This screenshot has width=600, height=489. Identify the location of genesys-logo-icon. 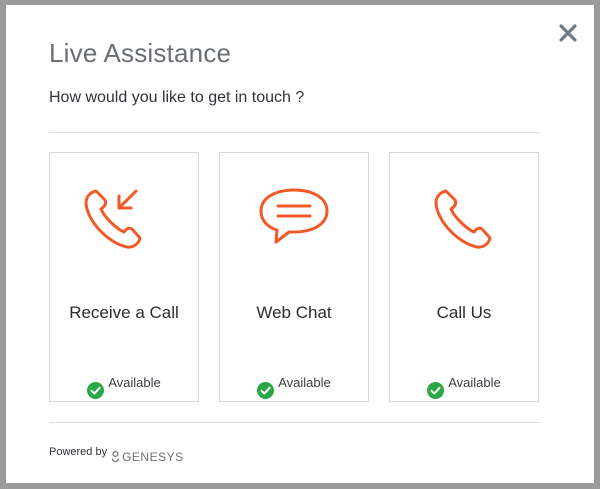
(115, 456).